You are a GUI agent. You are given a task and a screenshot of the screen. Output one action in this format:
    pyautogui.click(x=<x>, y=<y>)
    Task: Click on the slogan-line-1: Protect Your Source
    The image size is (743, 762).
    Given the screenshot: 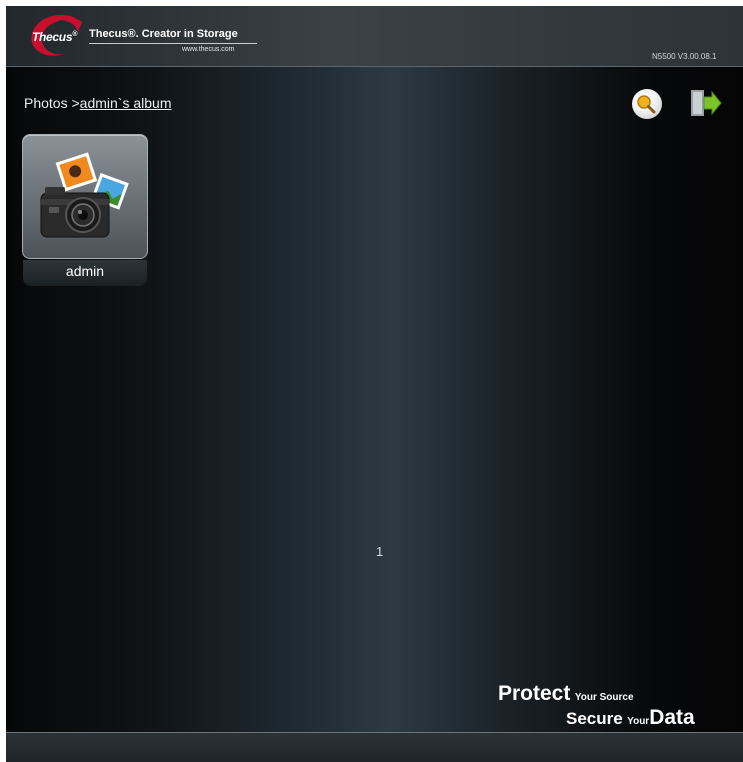 What is the action you would take?
    pyautogui.click(x=566, y=693)
    